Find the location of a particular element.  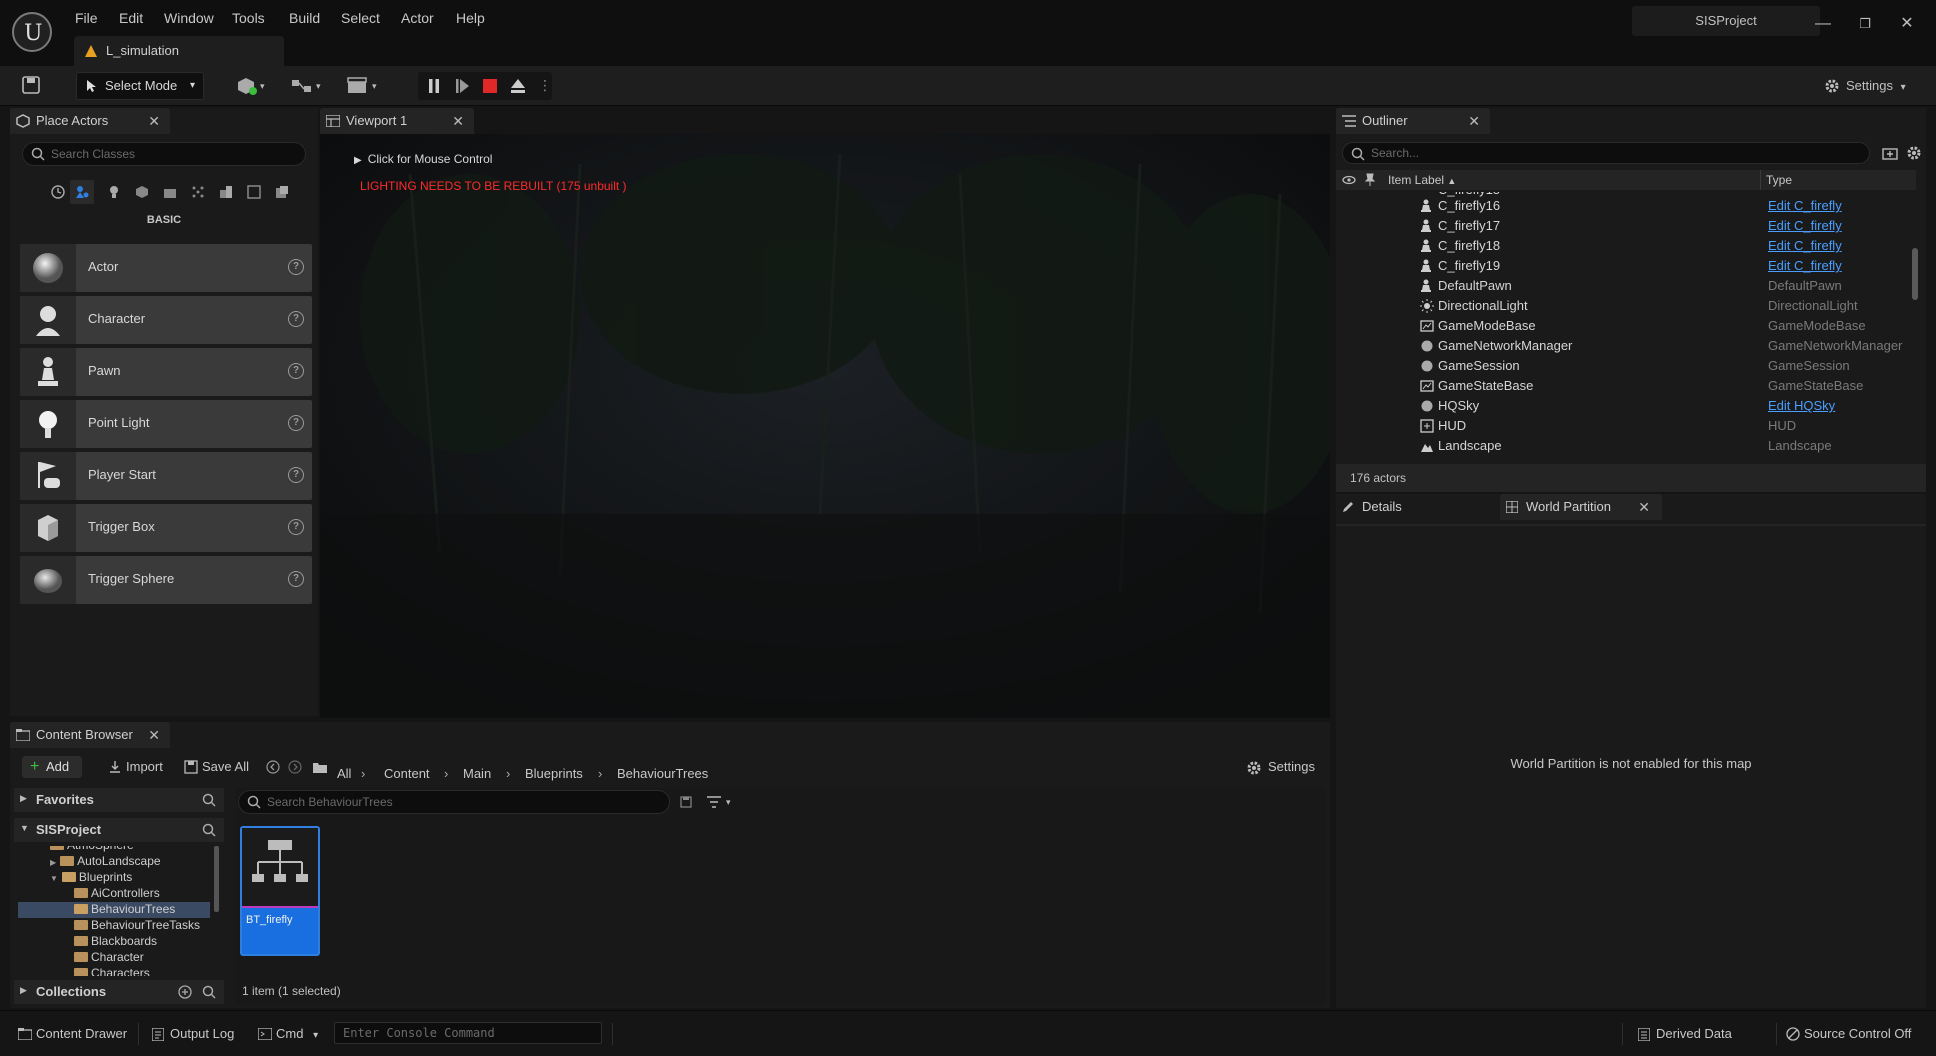

shapes-icon is located at coordinates (142, 192).